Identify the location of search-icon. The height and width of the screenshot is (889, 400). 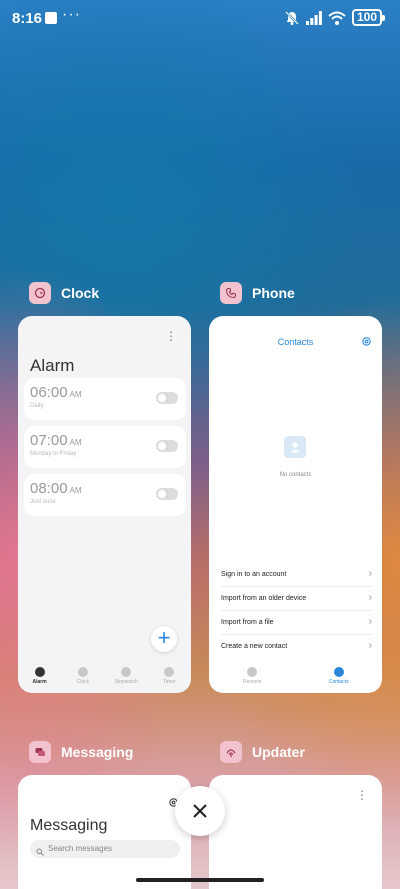
(40, 854).